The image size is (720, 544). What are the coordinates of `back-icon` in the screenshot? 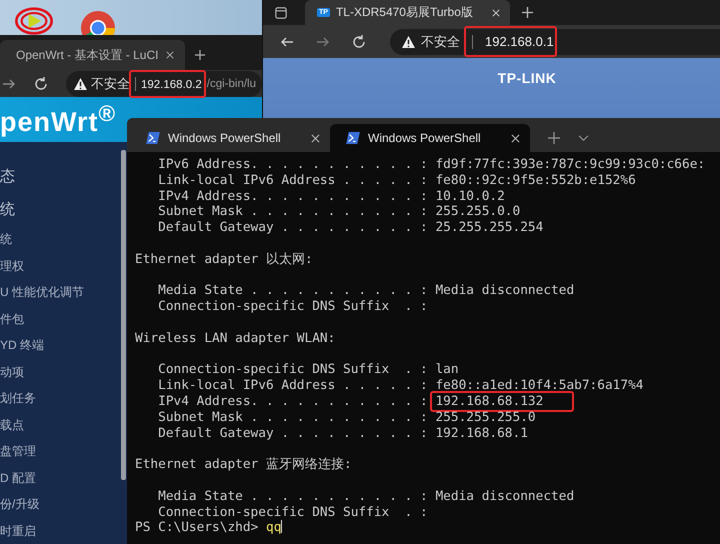 It's located at (287, 41).